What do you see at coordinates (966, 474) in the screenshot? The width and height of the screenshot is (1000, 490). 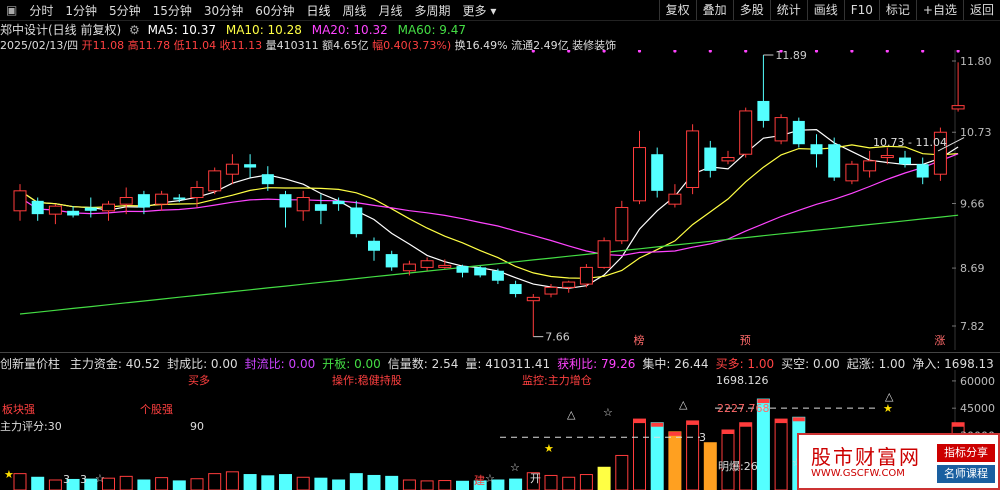 I see `teacher-course-tag: 名师课程` at bounding box center [966, 474].